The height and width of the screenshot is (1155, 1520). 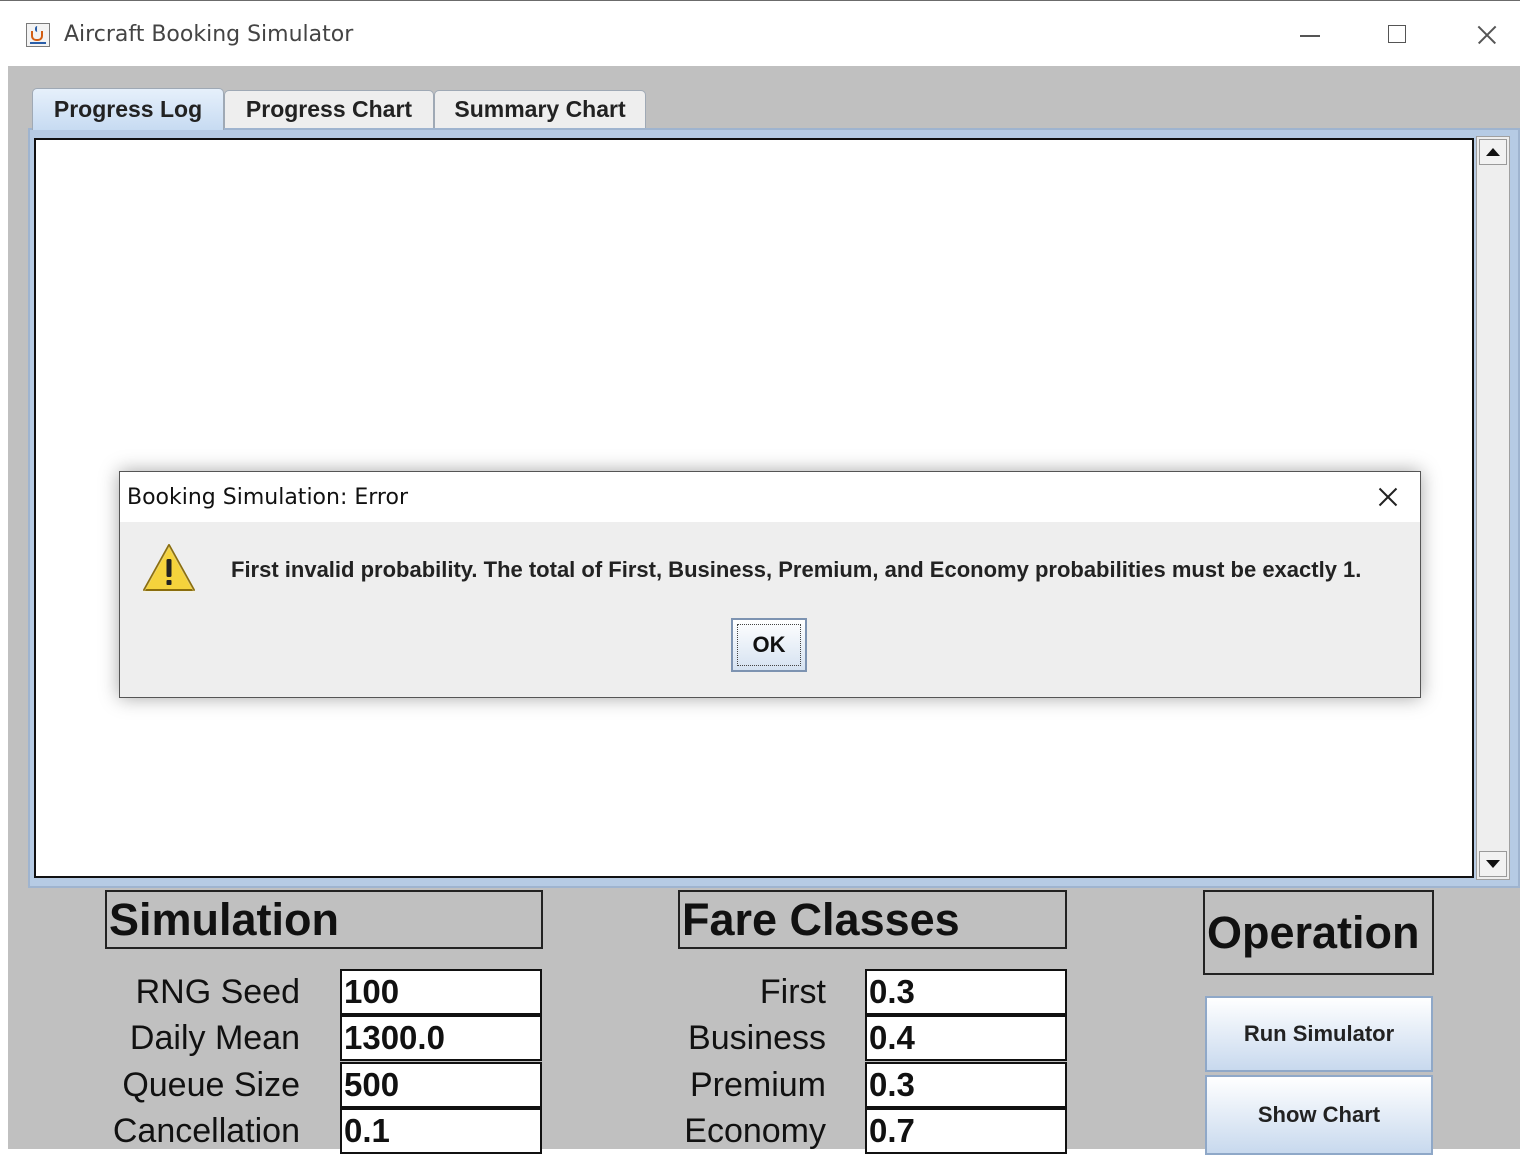 What do you see at coordinates (1493, 864) in the screenshot?
I see `scroll-down-icon` at bounding box center [1493, 864].